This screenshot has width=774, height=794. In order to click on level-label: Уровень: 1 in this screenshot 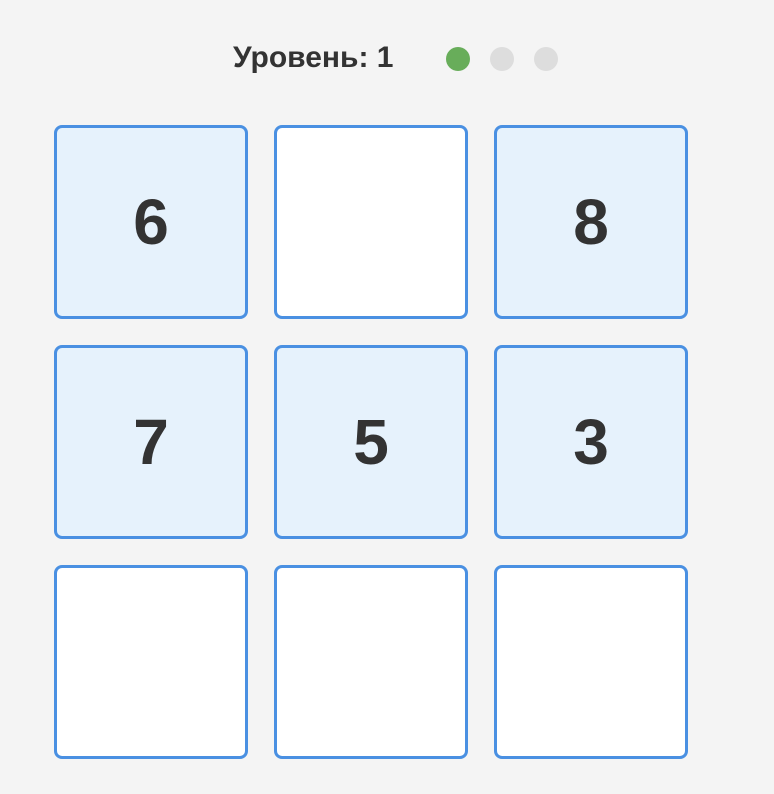, I will do `click(313, 57)`.